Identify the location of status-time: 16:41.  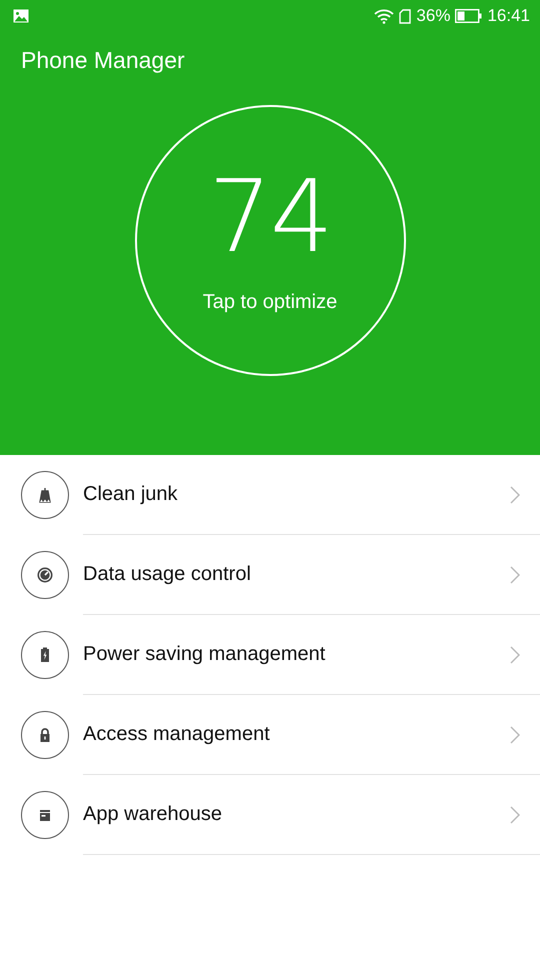
(508, 16).